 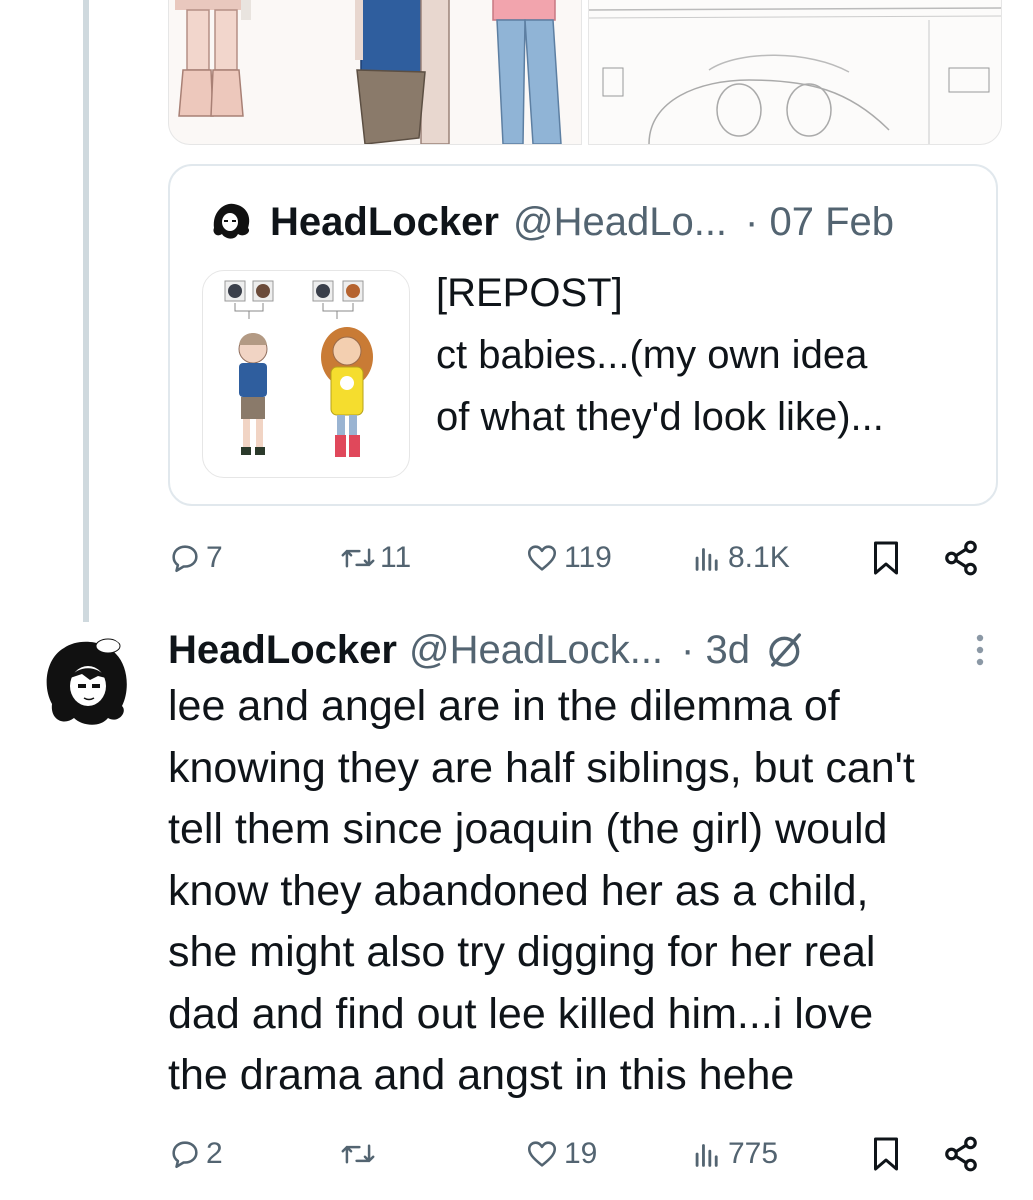 I want to click on thread-connector-line, so click(x=86, y=311).